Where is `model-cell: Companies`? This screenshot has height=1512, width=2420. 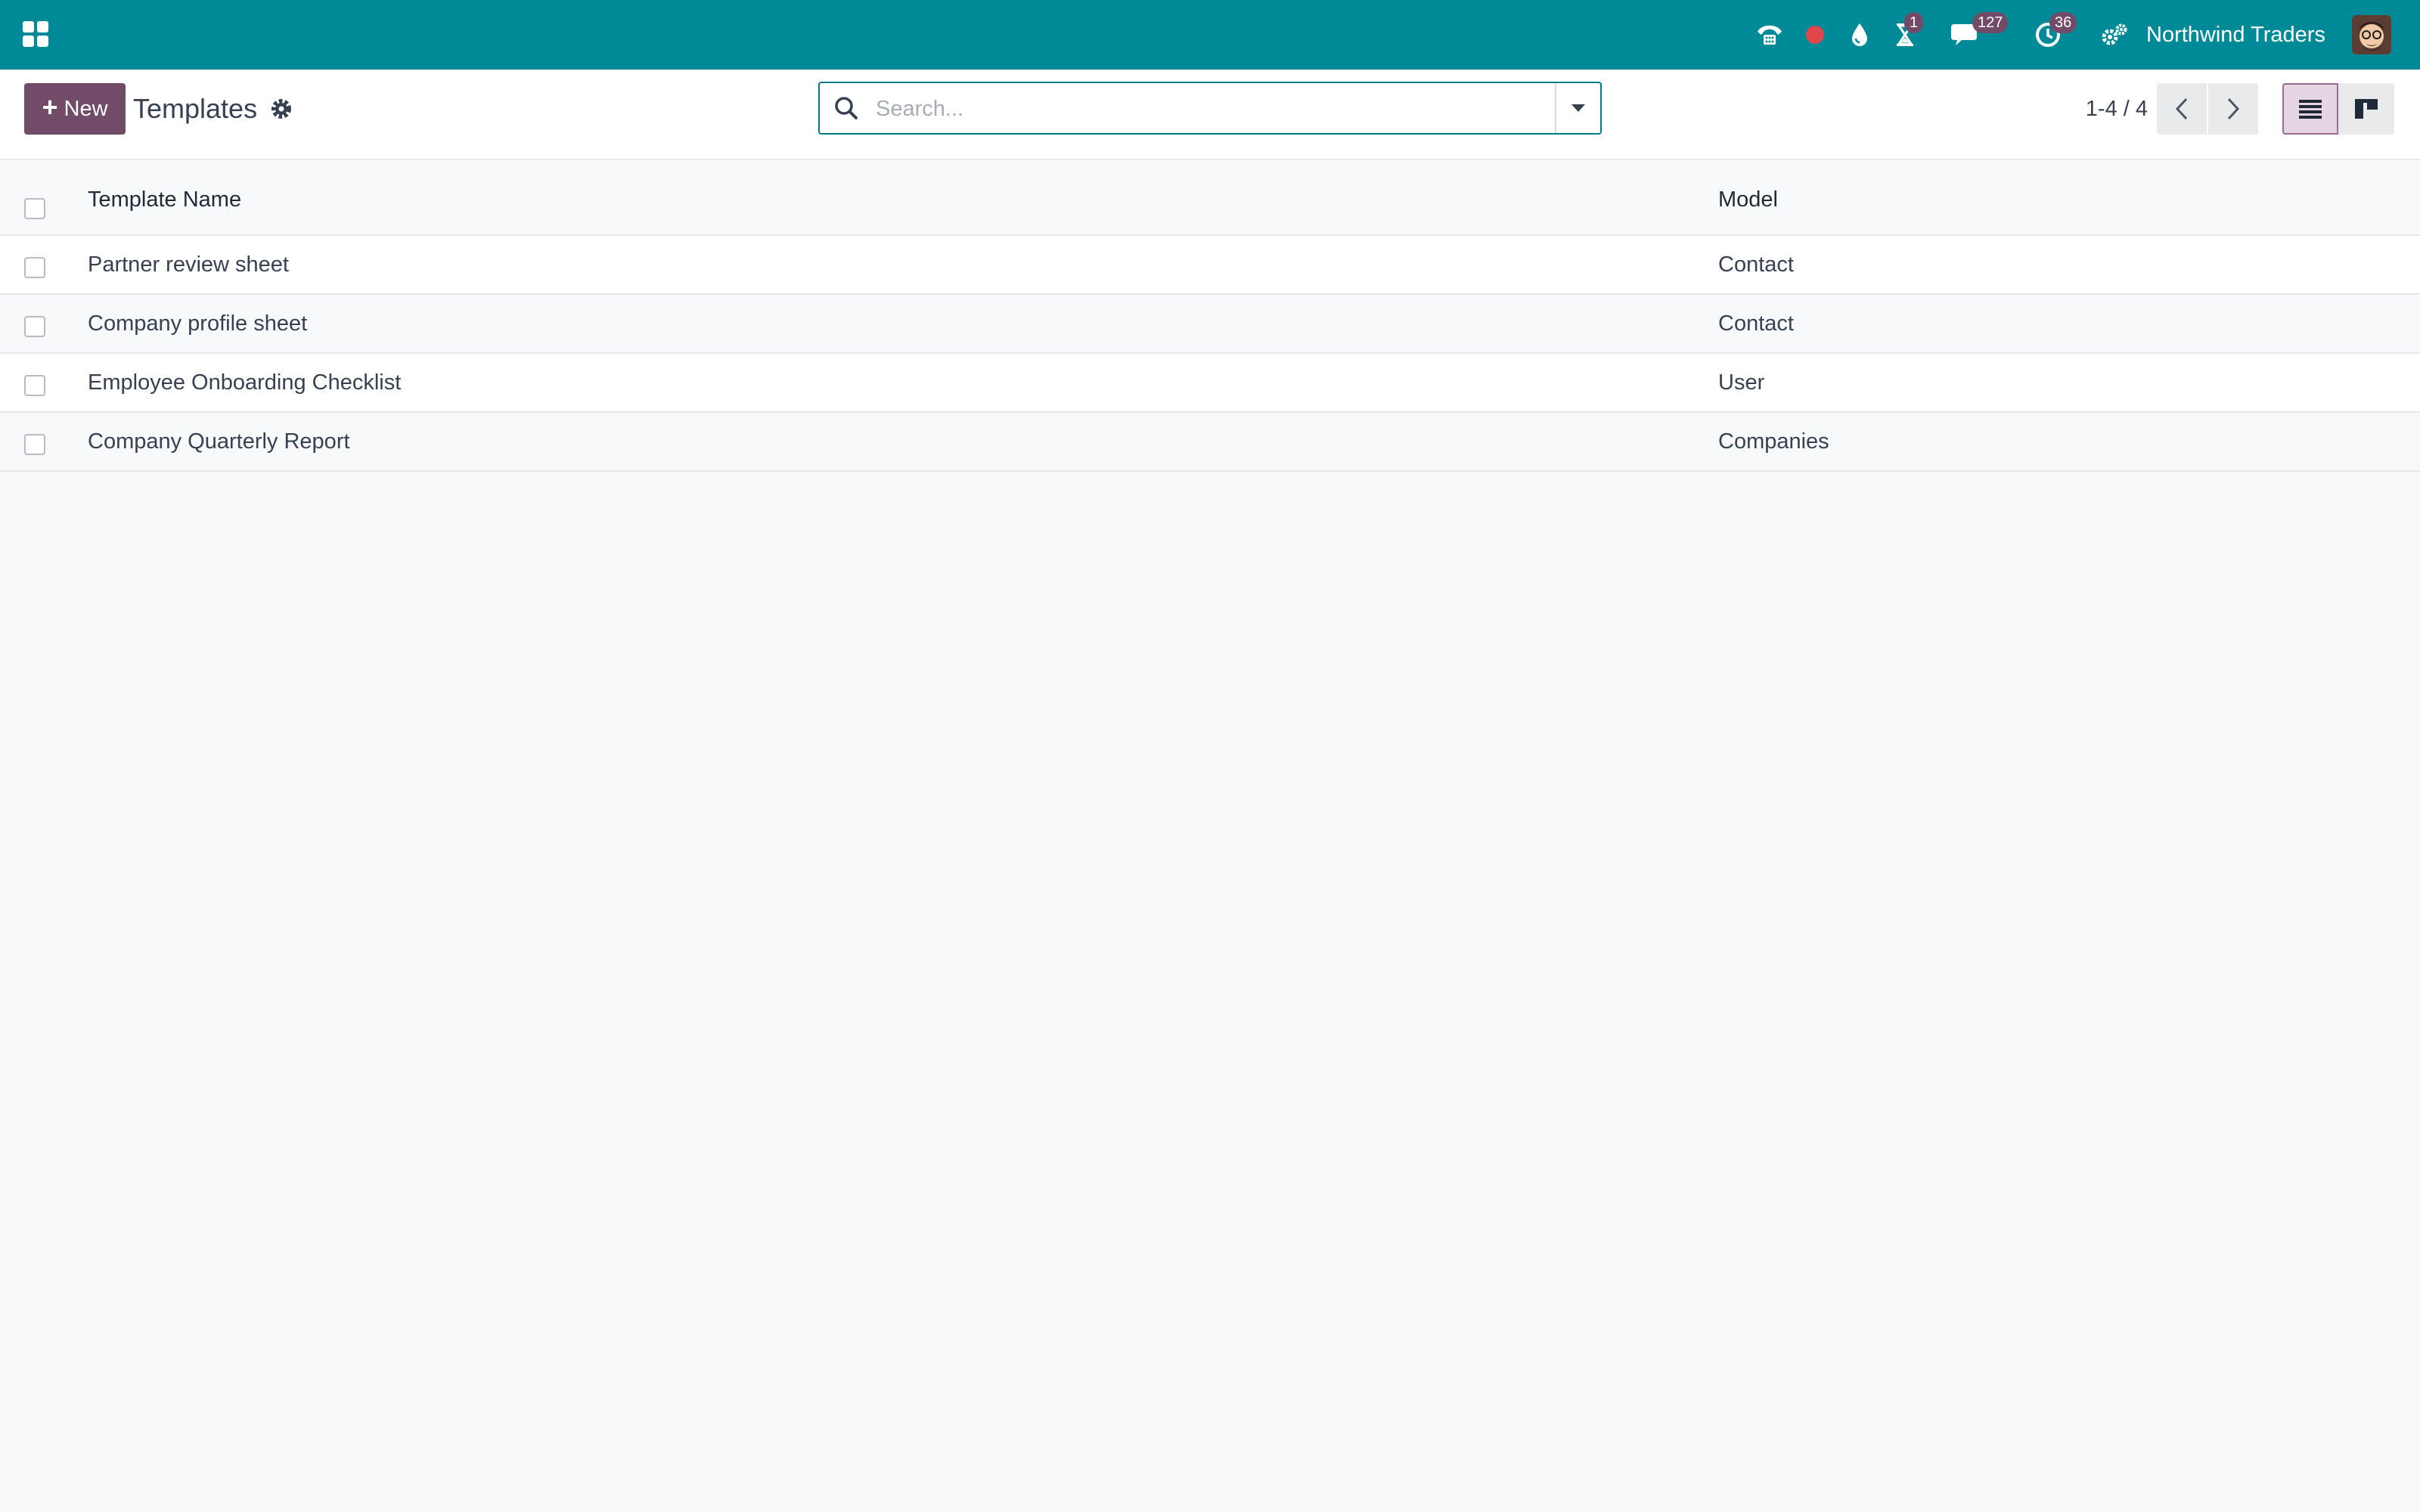
model-cell: Companies is located at coordinates (1773, 441).